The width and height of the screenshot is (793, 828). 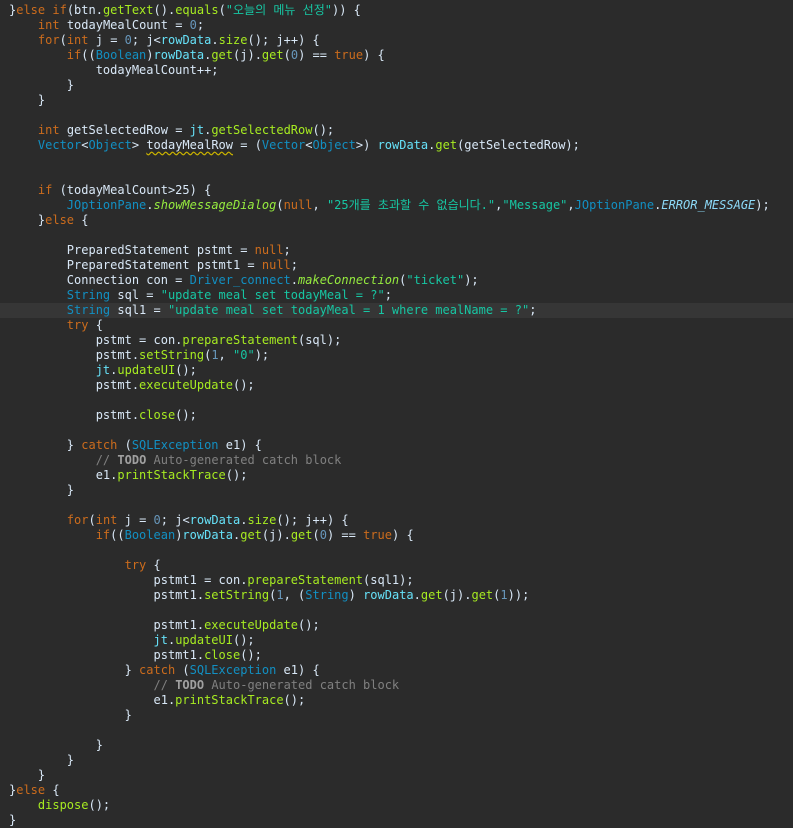 I want to click on code-token: e1) {, so click(x=298, y=670).